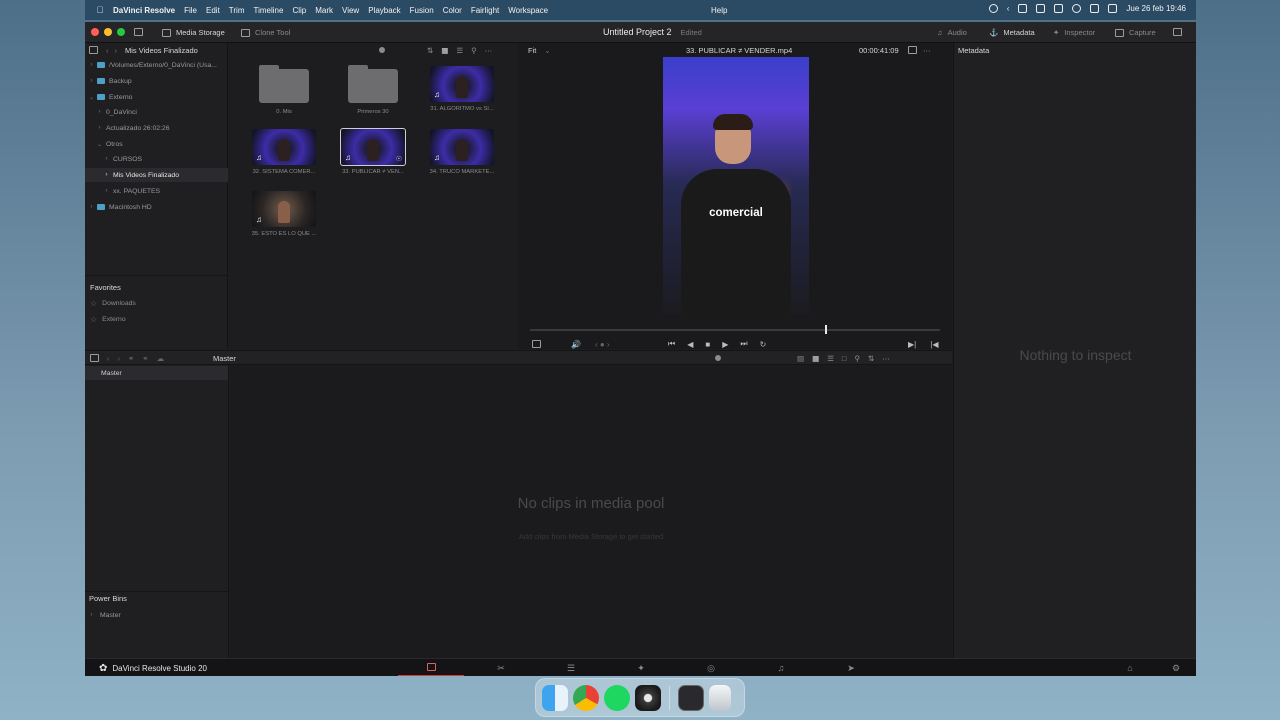  Describe the element at coordinates (108, 32) in the screenshot. I see `minimize-button` at that location.